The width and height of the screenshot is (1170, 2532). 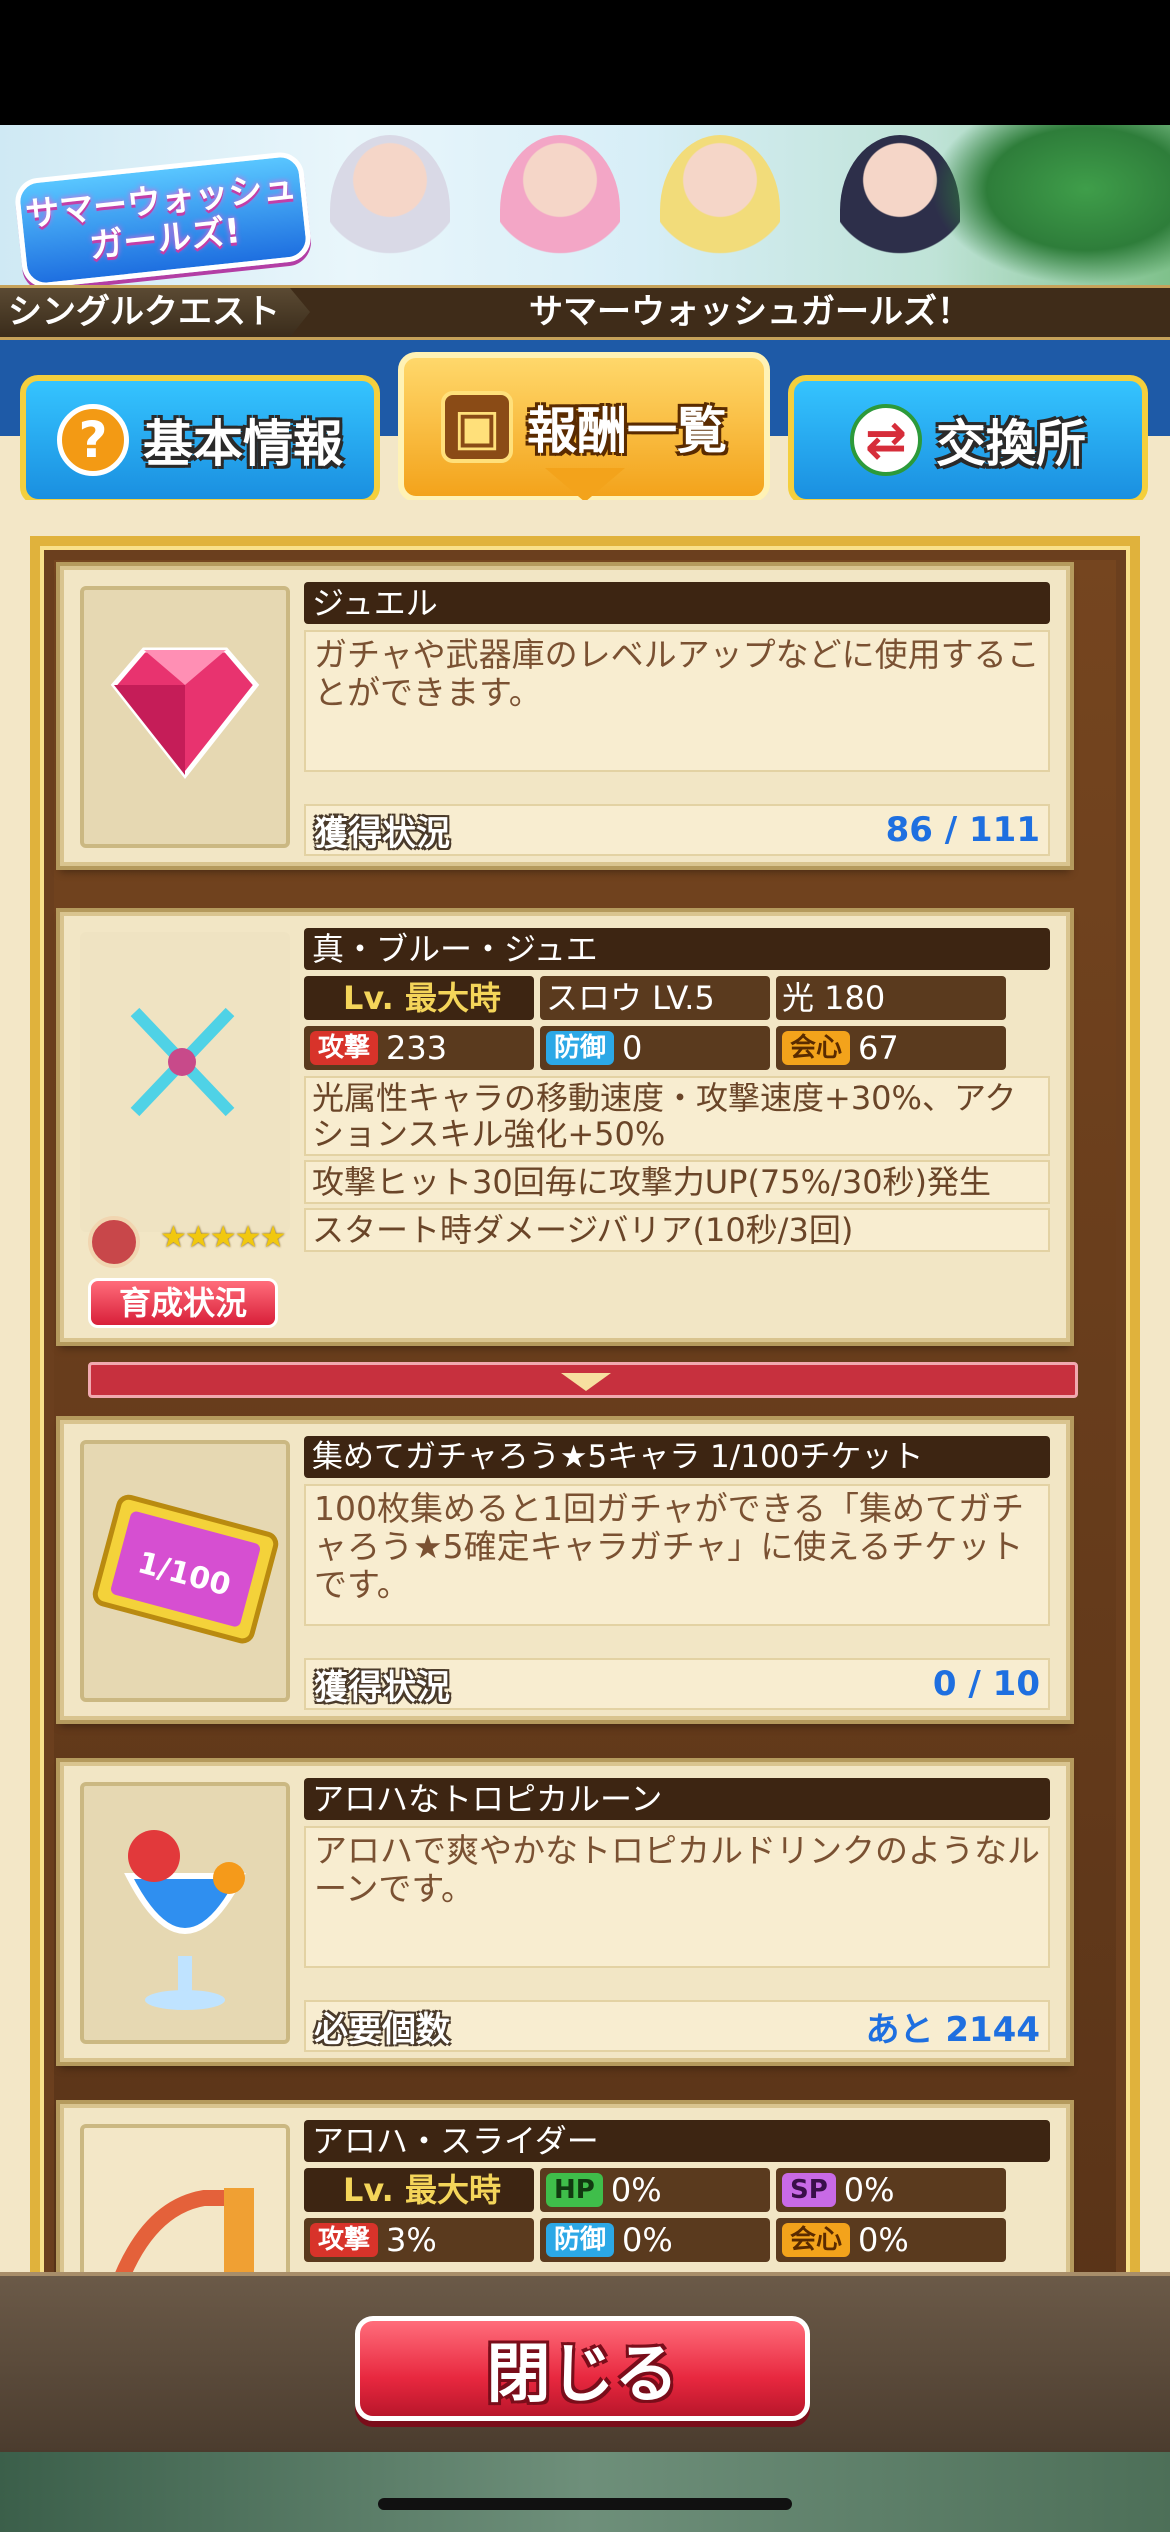 I want to click on defense-stat: 防御 0%, so click(x=655, y=2240).